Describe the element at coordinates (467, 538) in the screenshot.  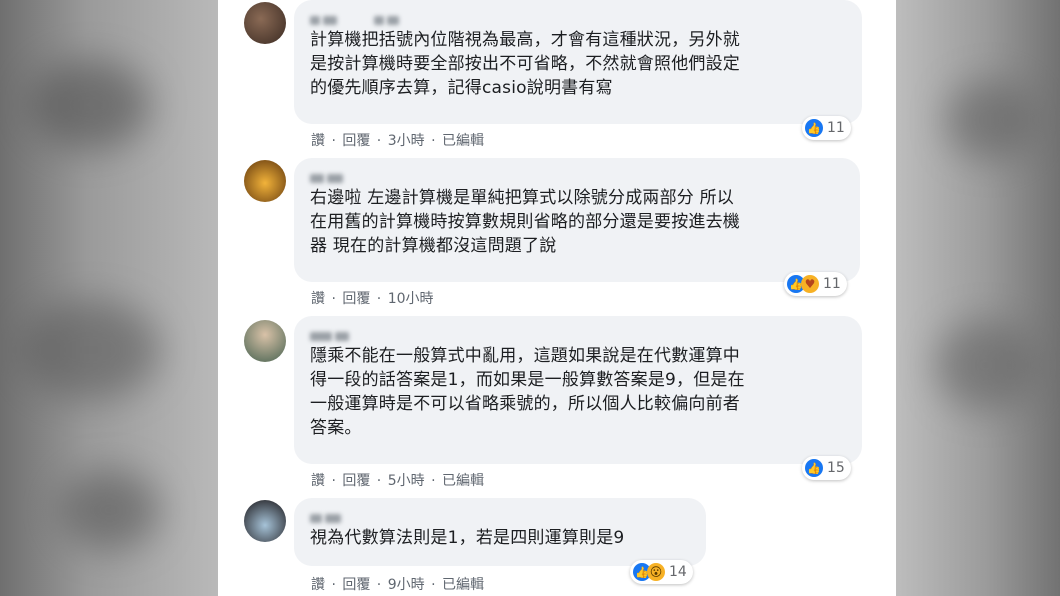
I see `comment-text: 視為代數算法則是1，若是四則運算則是9` at that location.